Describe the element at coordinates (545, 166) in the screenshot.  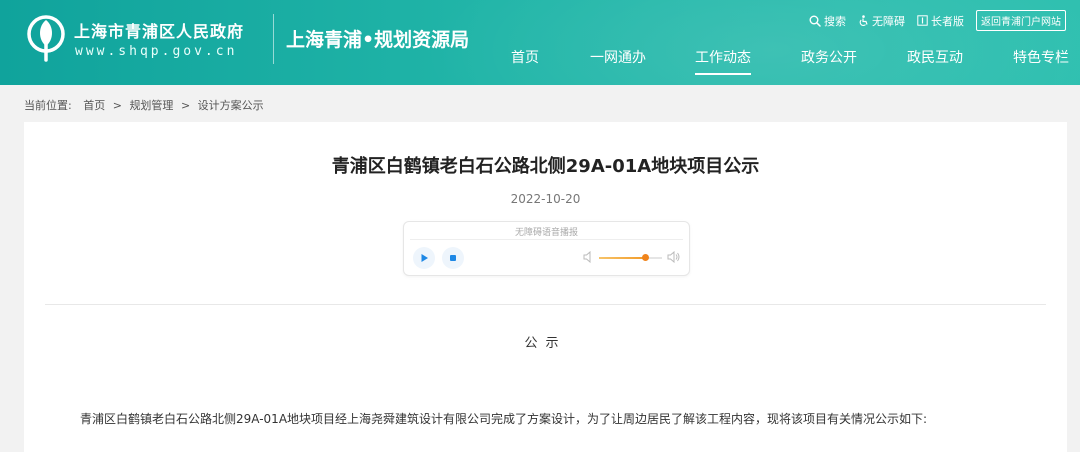
I see `article-title: 青浦区白鹤镇老白石公路北侧29A-01A地块项目公示` at that location.